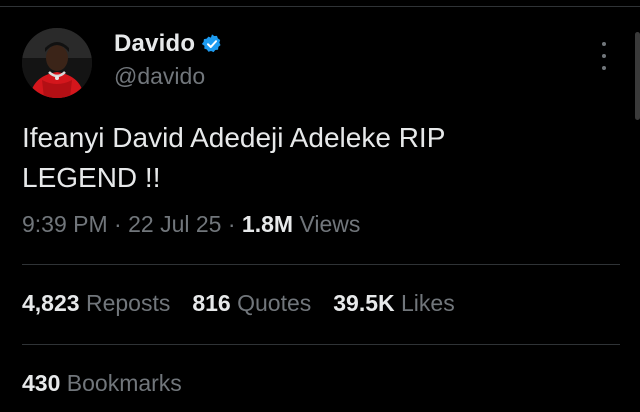 This screenshot has width=640, height=412. What do you see at coordinates (267, 224) in the screenshot?
I see `views-count: 1.8M` at bounding box center [267, 224].